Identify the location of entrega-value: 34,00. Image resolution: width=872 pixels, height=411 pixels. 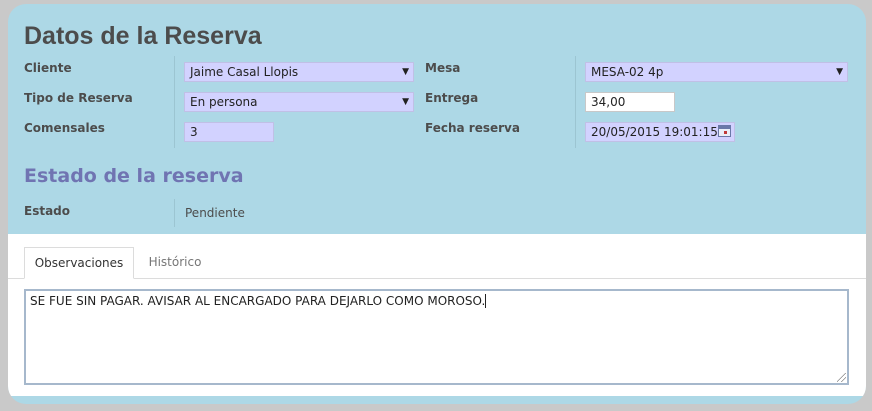
(608, 102).